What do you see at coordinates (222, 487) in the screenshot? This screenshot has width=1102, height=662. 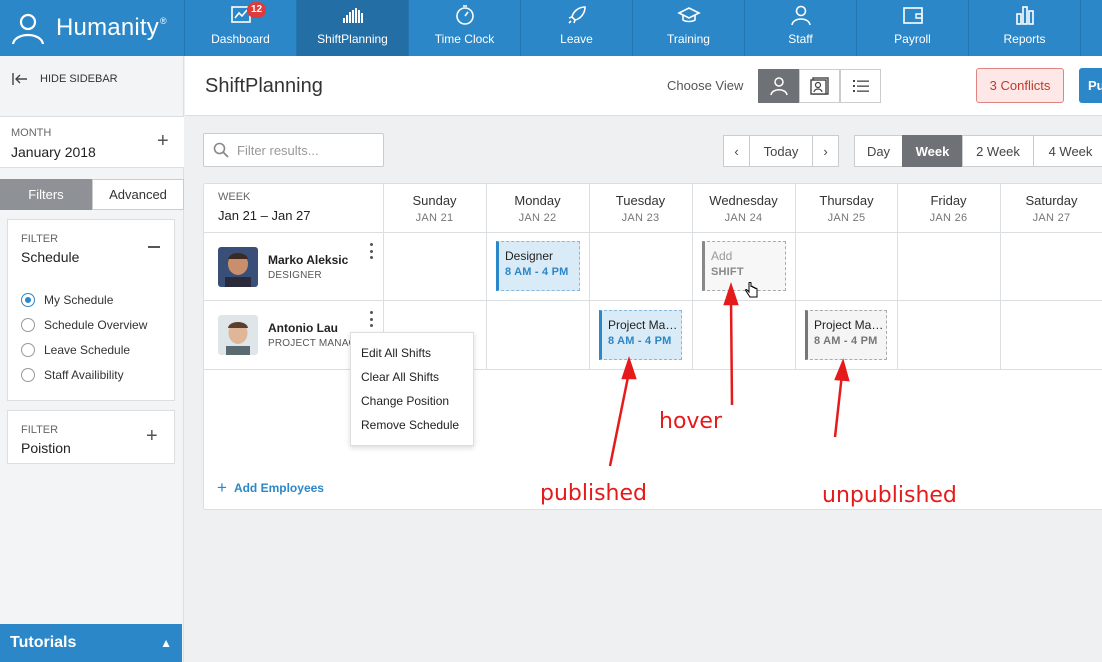 I see `plus-icon: +` at bounding box center [222, 487].